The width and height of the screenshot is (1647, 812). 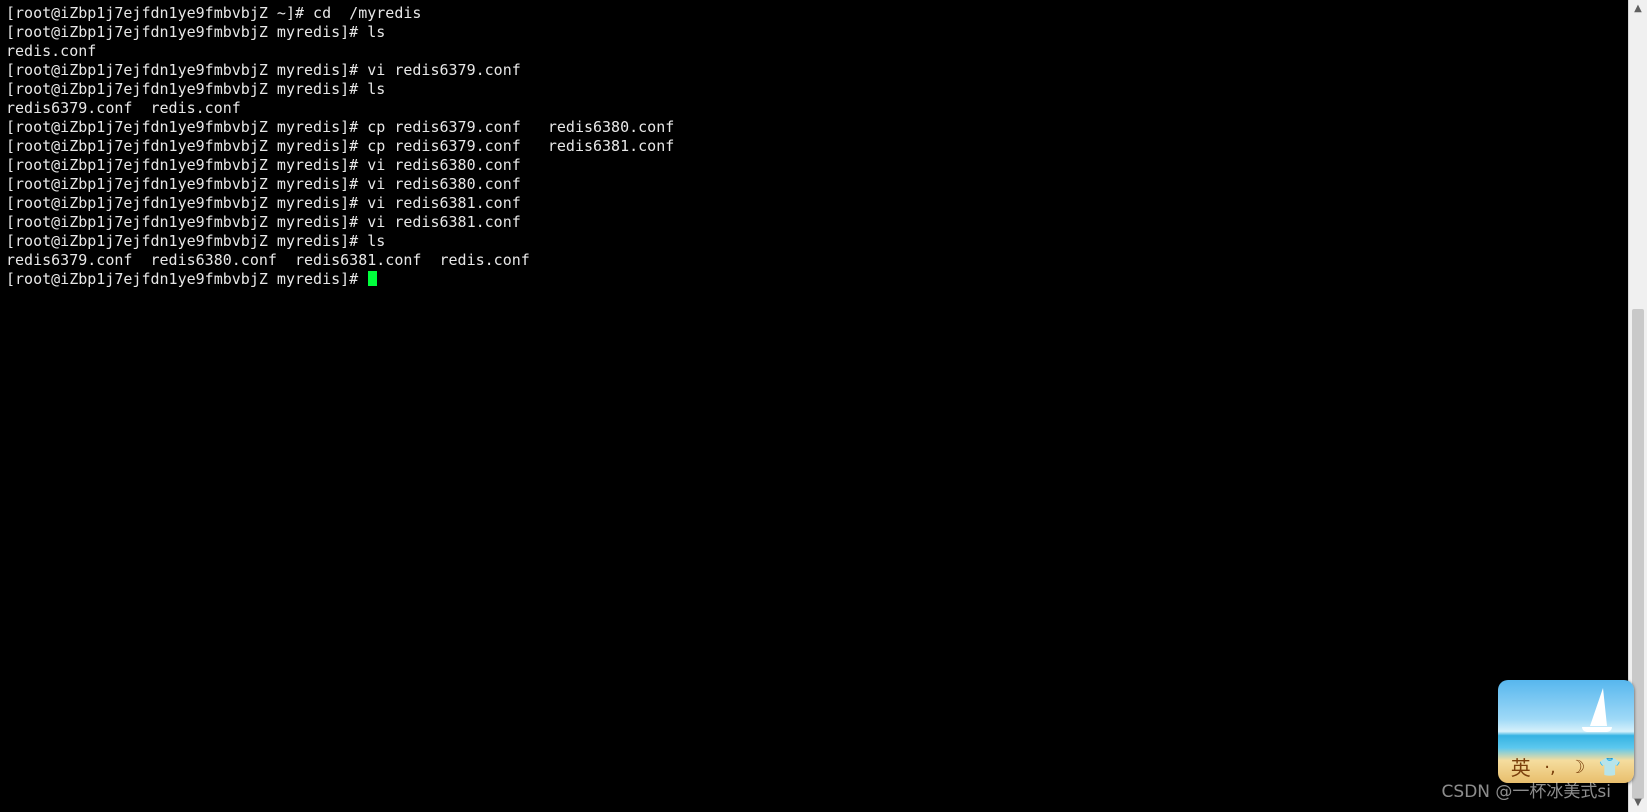 I want to click on terminal-line: redis.conf, so click(x=51, y=51).